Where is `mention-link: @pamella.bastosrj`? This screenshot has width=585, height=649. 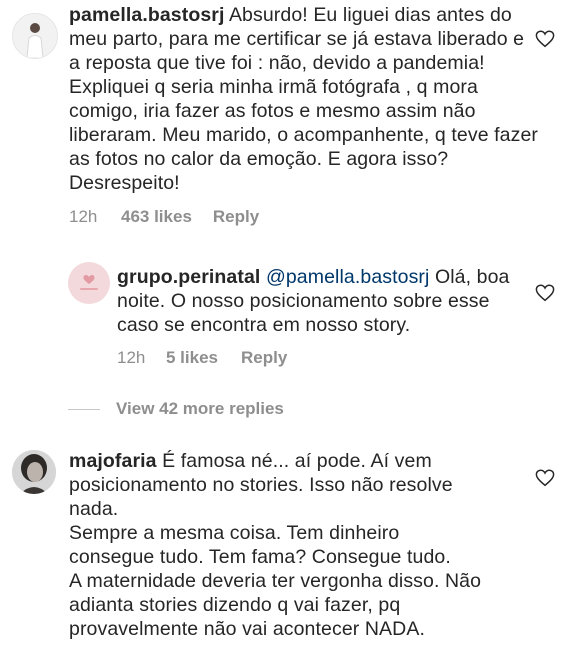
mention-link: @pamella.bastosrj is located at coordinates (347, 277).